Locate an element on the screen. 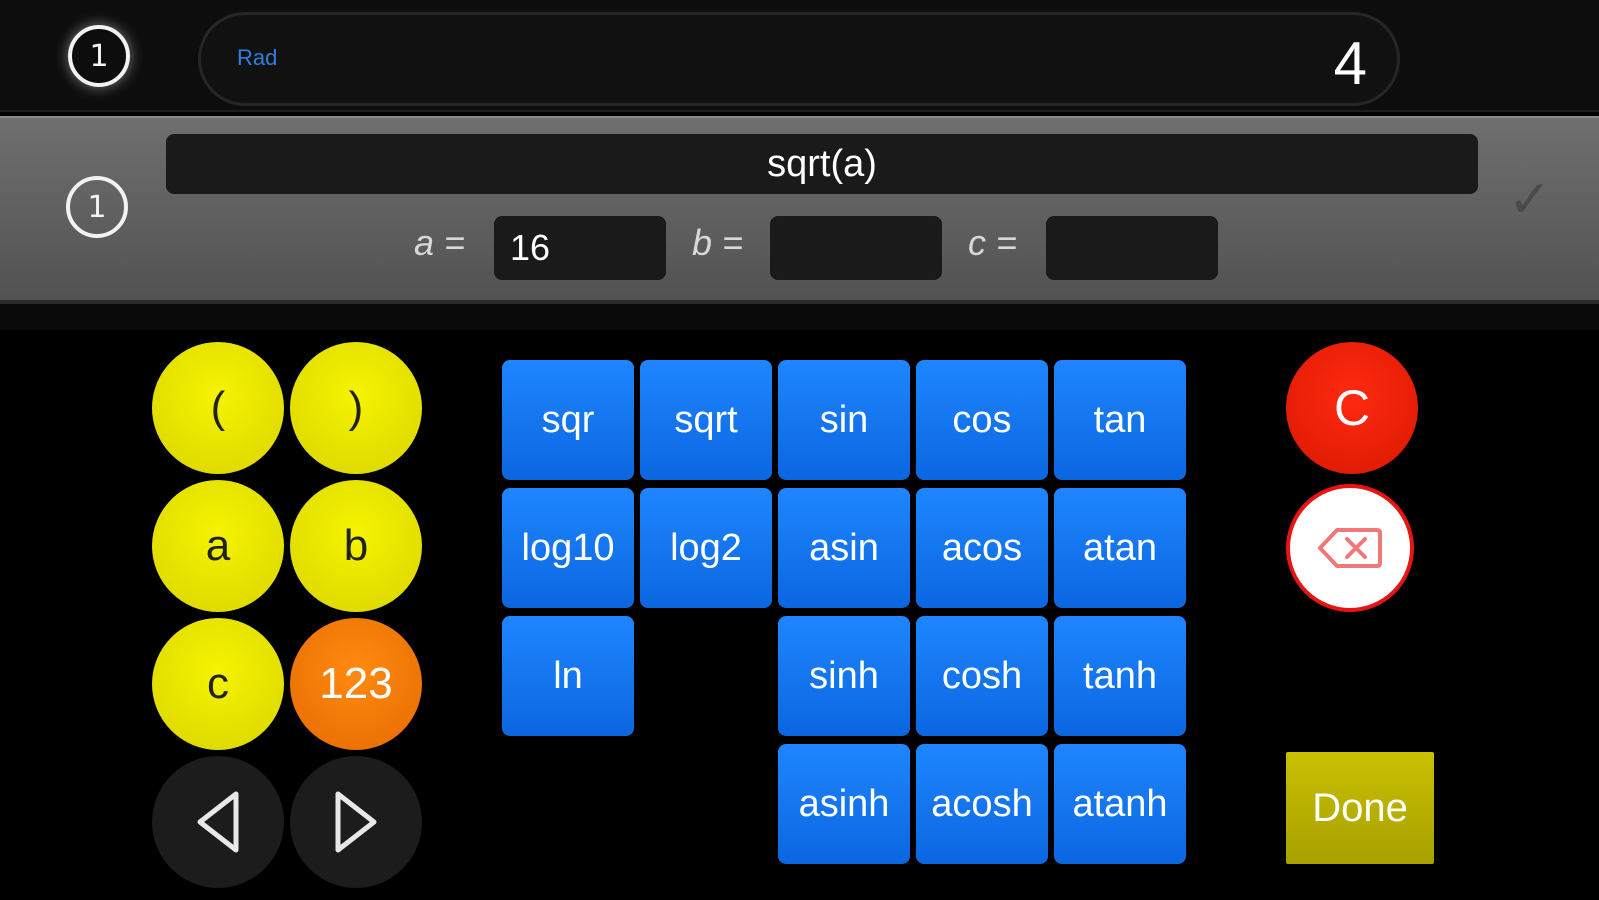 This screenshot has width=1599, height=900. fn-key-acos: acos is located at coordinates (982, 548).